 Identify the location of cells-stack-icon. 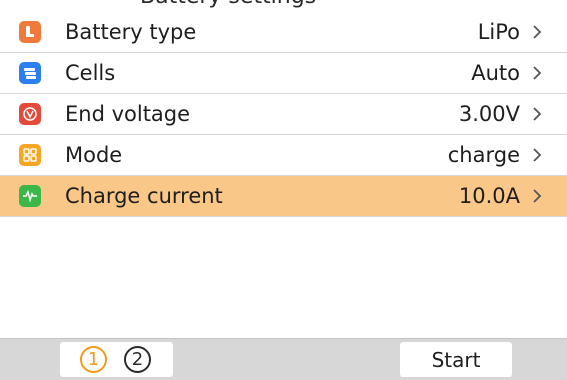
(30, 73).